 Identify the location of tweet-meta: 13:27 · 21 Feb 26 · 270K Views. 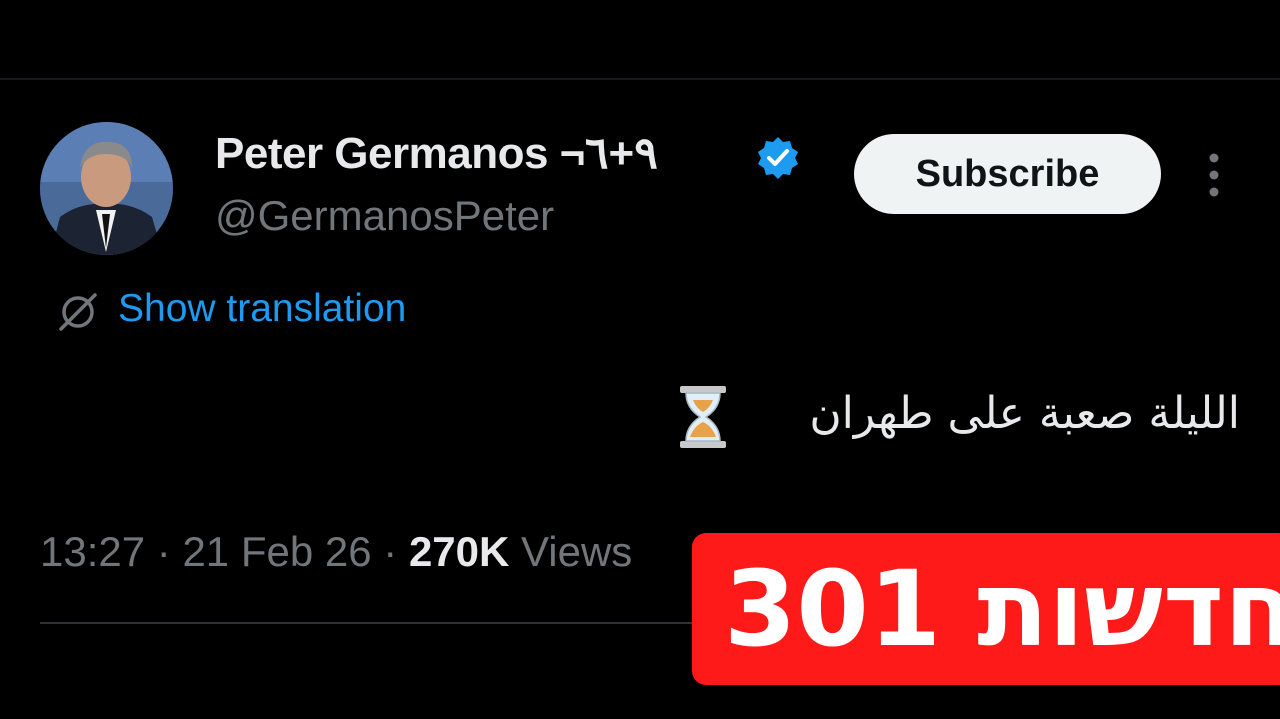
(336, 552).